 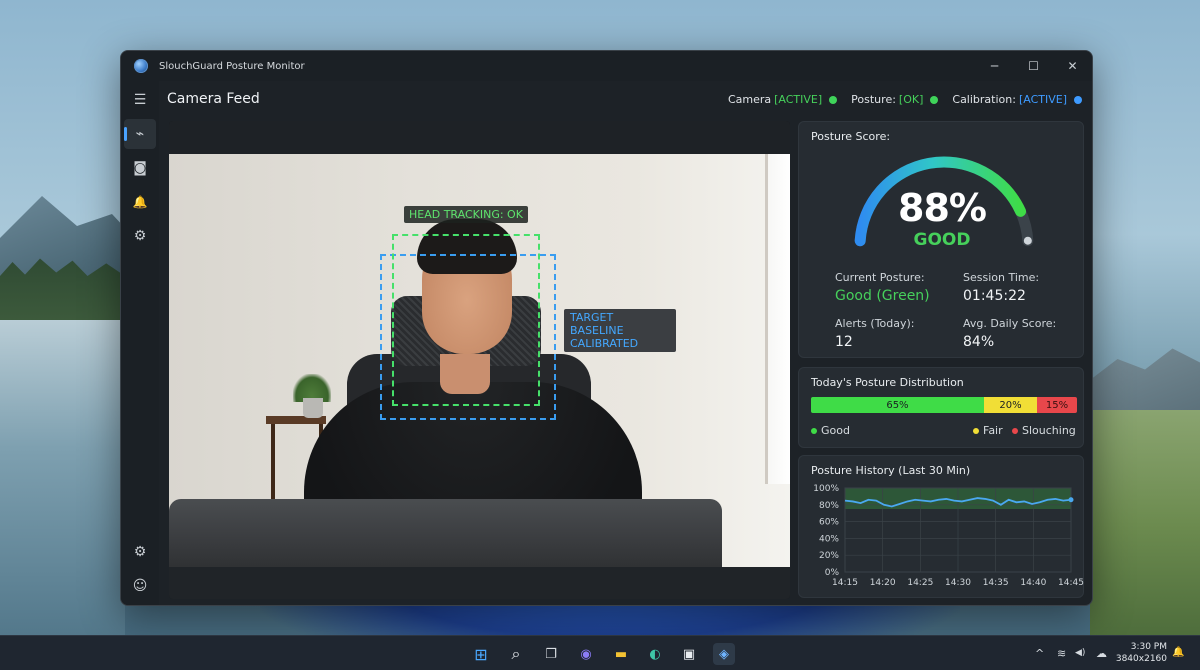 What do you see at coordinates (887, 382) in the screenshot?
I see `distribution-title: Today's Posture Distribution` at bounding box center [887, 382].